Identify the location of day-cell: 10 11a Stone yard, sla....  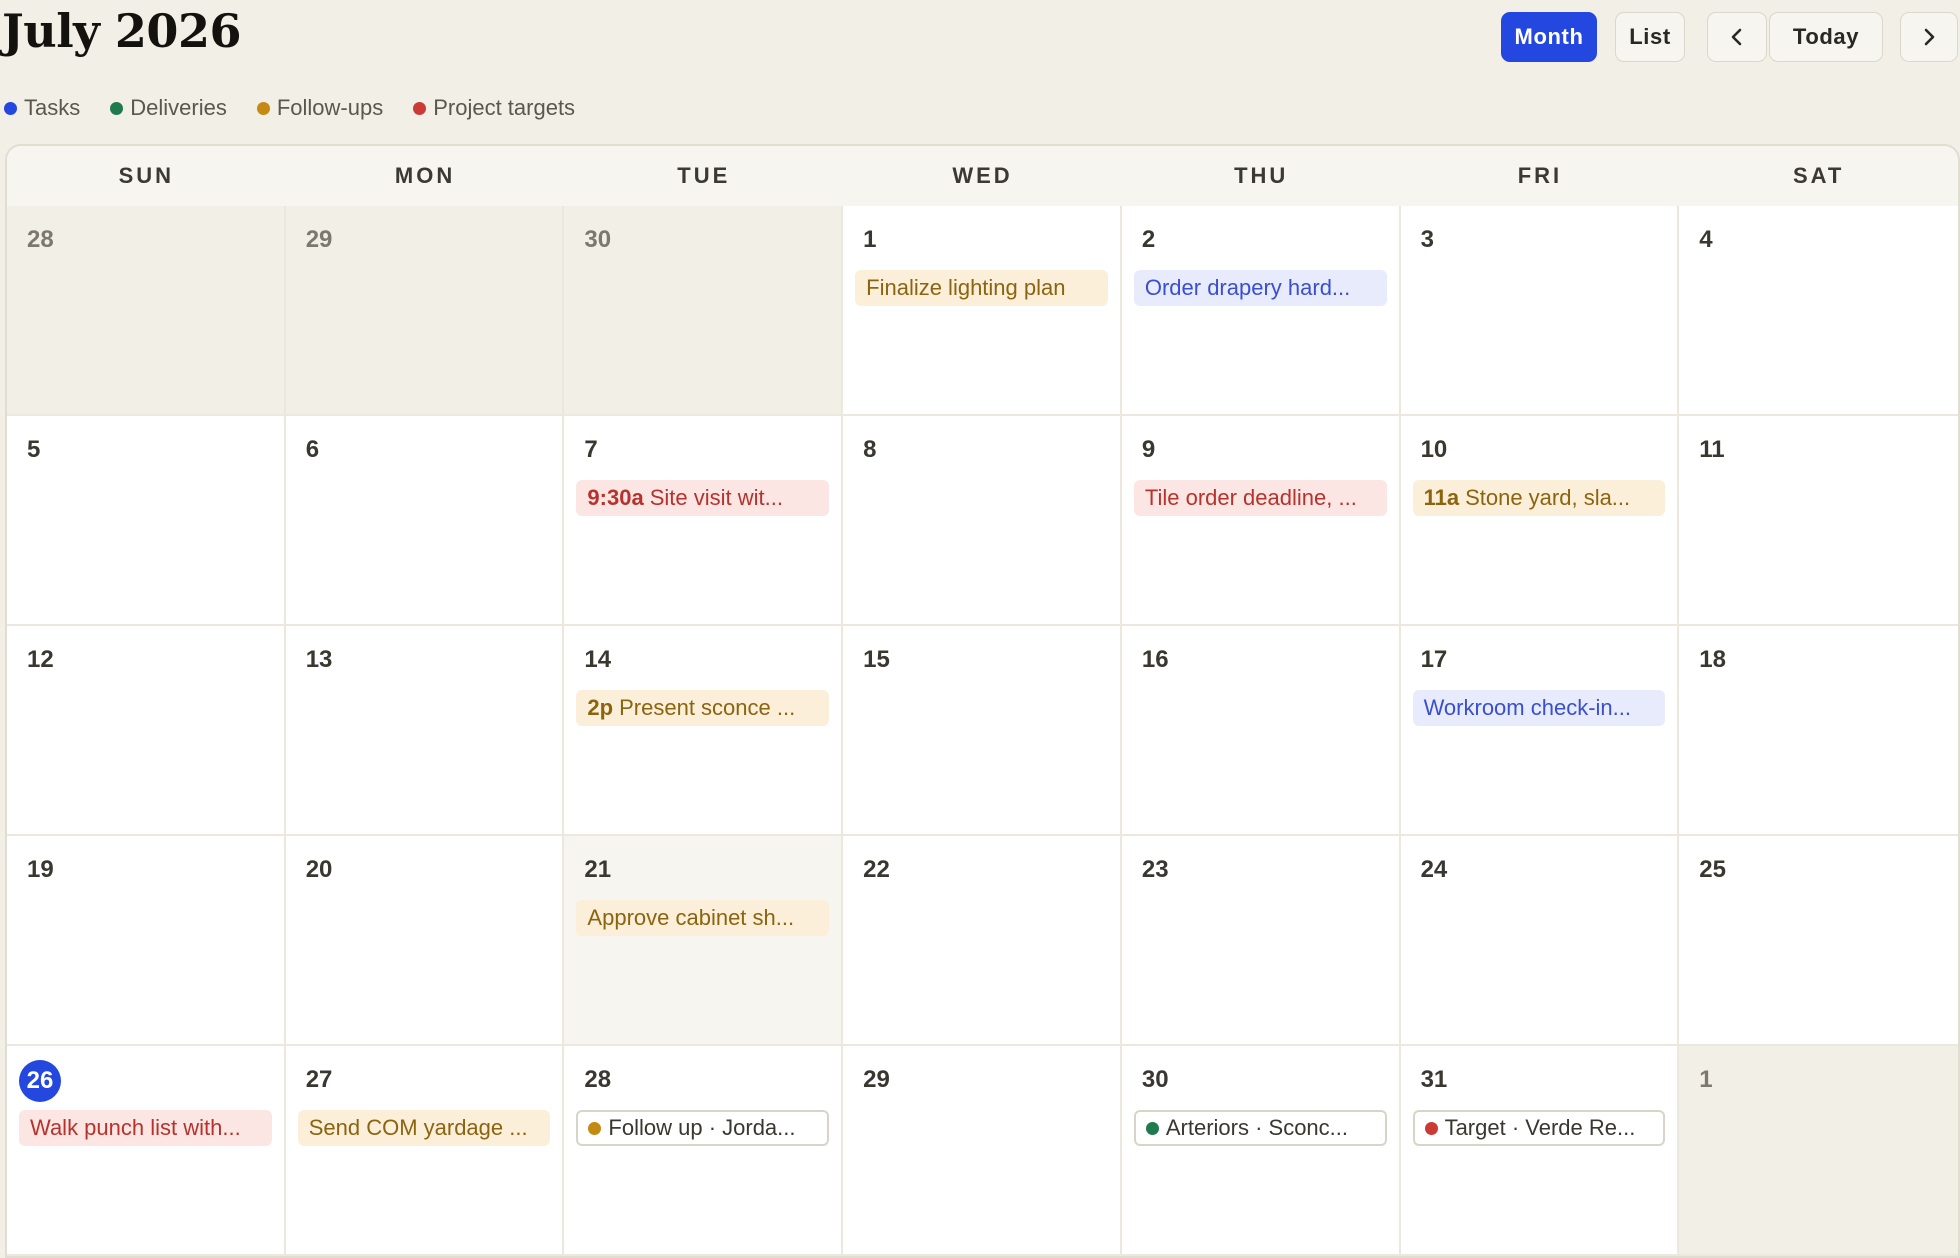
(1540, 521).